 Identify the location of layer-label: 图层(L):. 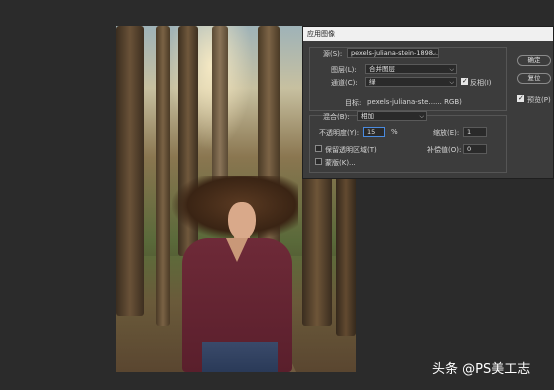
(344, 70).